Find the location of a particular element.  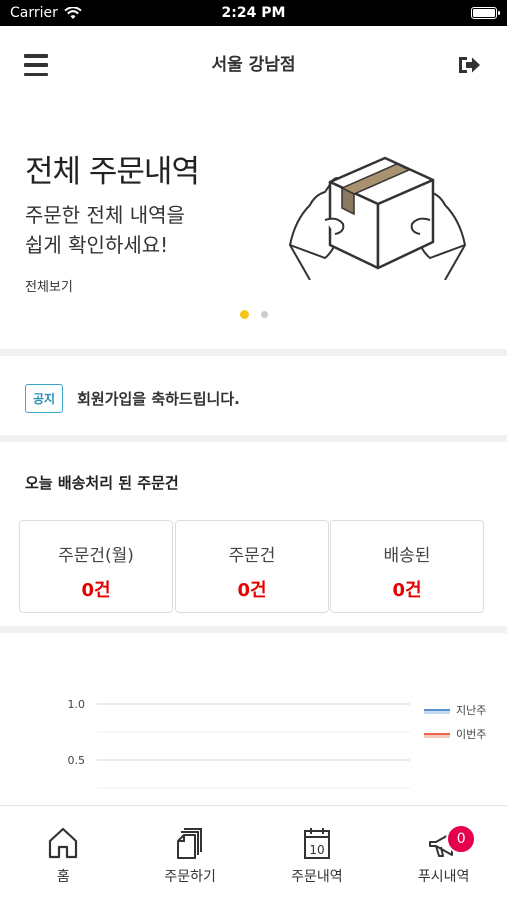

weekly-orders-chart: 1.0 0.5 지난주 이번주 is located at coordinates (277, 743).